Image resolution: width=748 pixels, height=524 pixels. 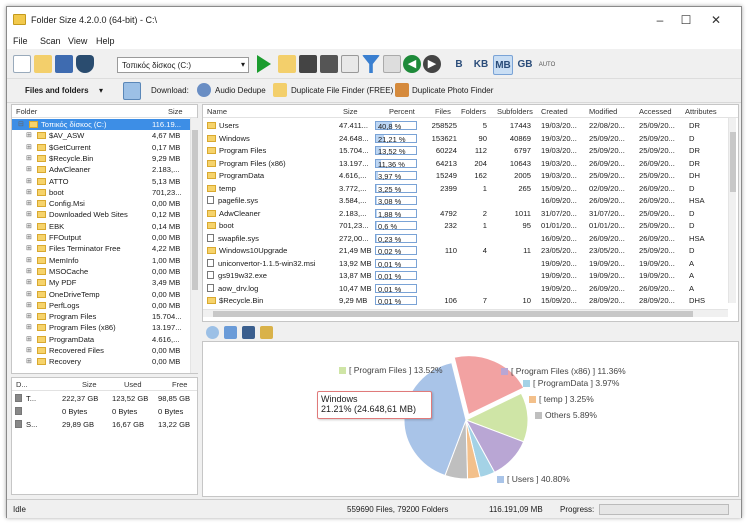 I want to click on tree-item: ⊞ Recovered Files 0,00 MB, so click(x=101, y=350).